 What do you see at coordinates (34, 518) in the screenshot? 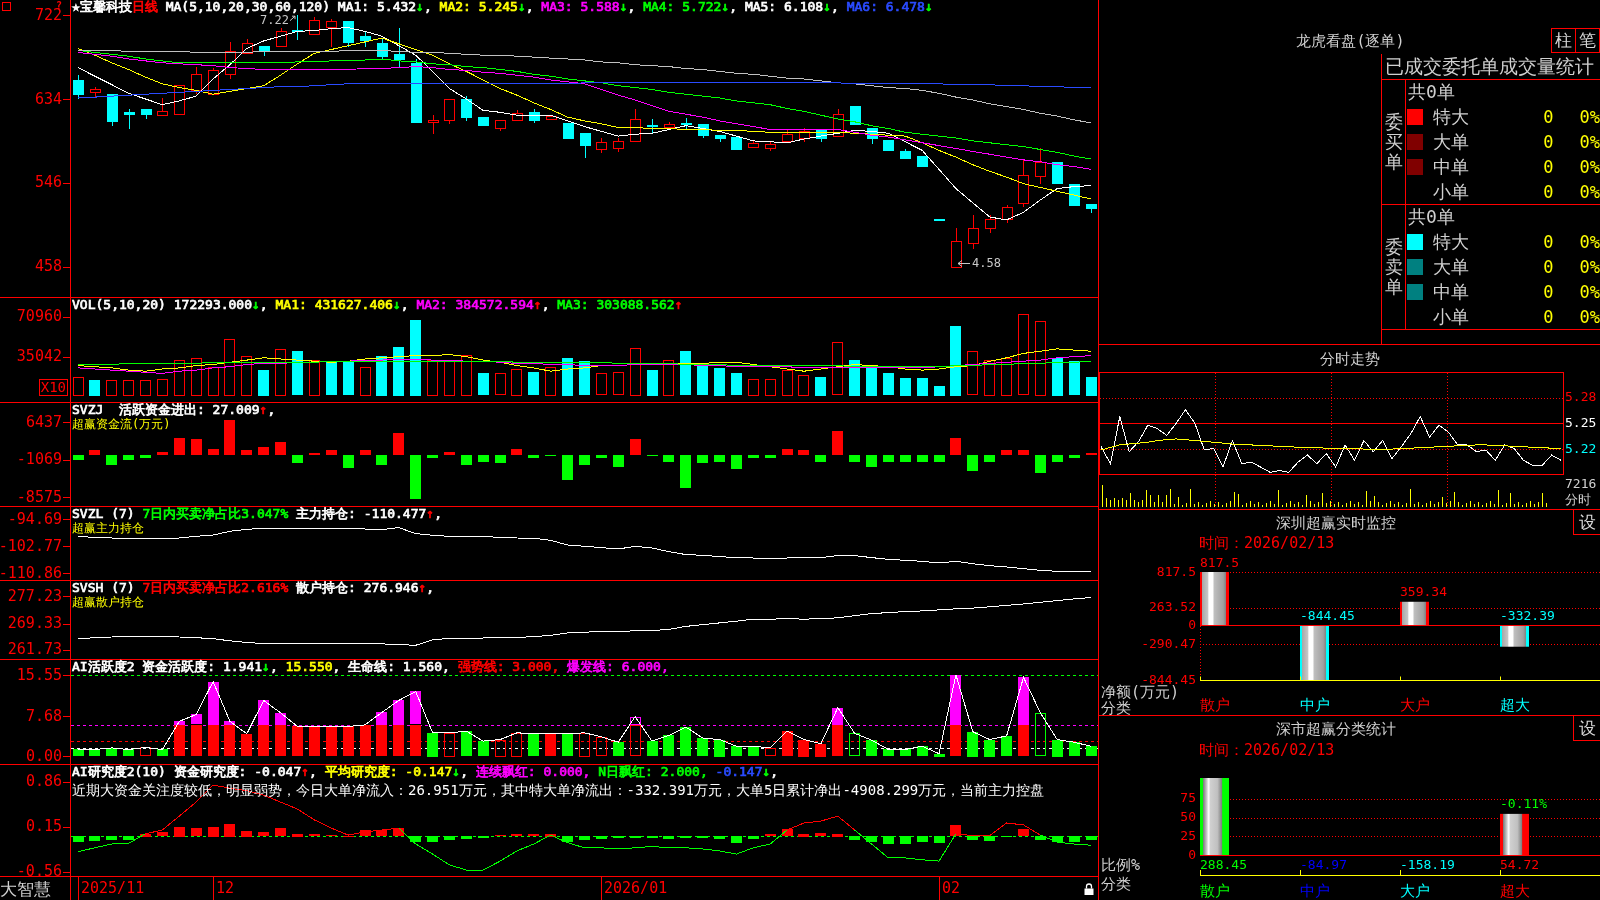
I see `axis-label: -94.69` at bounding box center [34, 518].